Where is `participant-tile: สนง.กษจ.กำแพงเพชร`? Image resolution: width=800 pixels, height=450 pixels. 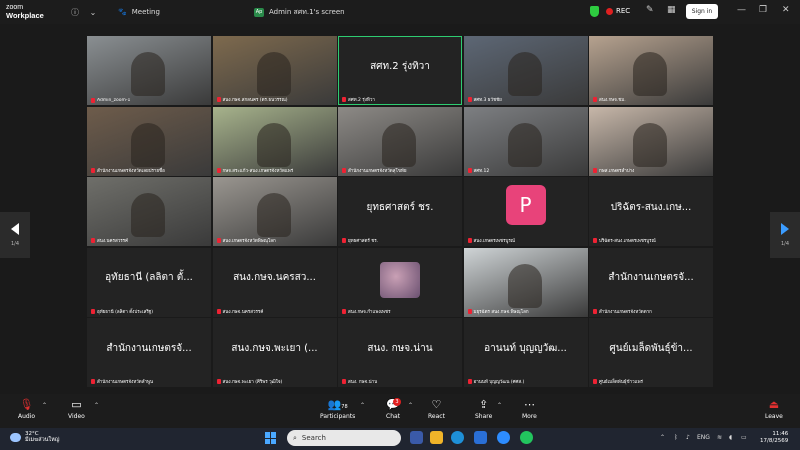
participant-tile: สนง.กษจ.กำแพงเพชร is located at coordinates (400, 282).